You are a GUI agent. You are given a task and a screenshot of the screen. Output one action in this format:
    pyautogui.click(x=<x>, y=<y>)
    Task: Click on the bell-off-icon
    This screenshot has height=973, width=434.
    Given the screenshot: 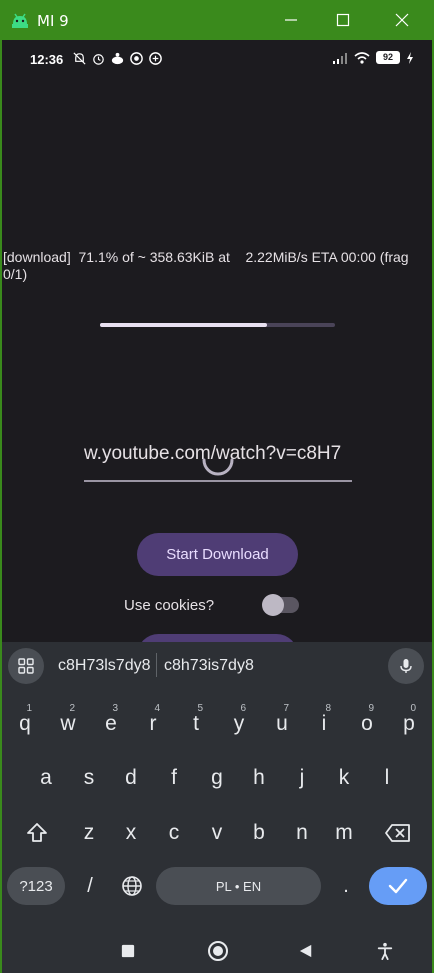 What is the action you would take?
    pyautogui.click(x=79, y=58)
    